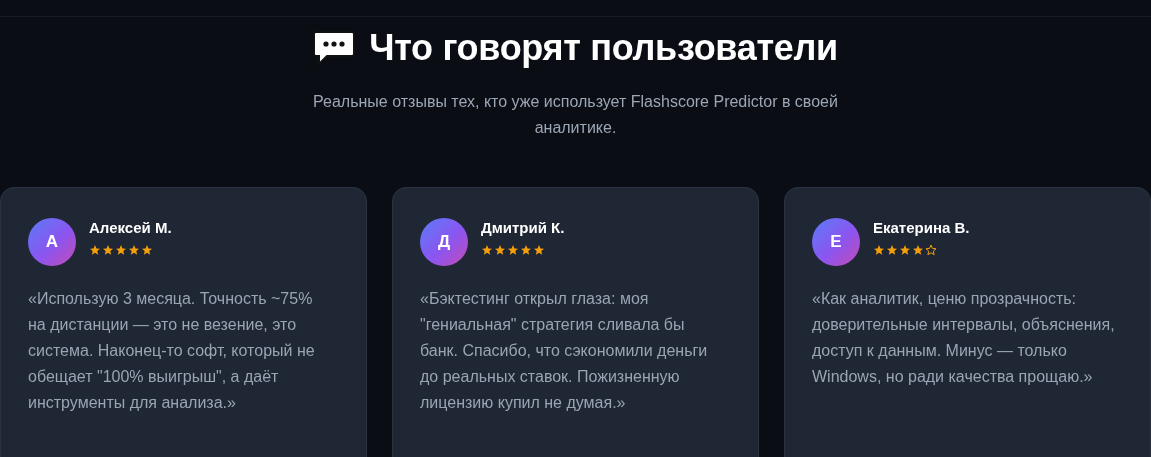 The width and height of the screenshot is (1151, 457). I want to click on reviewer-name: Екатерина В., so click(921, 227).